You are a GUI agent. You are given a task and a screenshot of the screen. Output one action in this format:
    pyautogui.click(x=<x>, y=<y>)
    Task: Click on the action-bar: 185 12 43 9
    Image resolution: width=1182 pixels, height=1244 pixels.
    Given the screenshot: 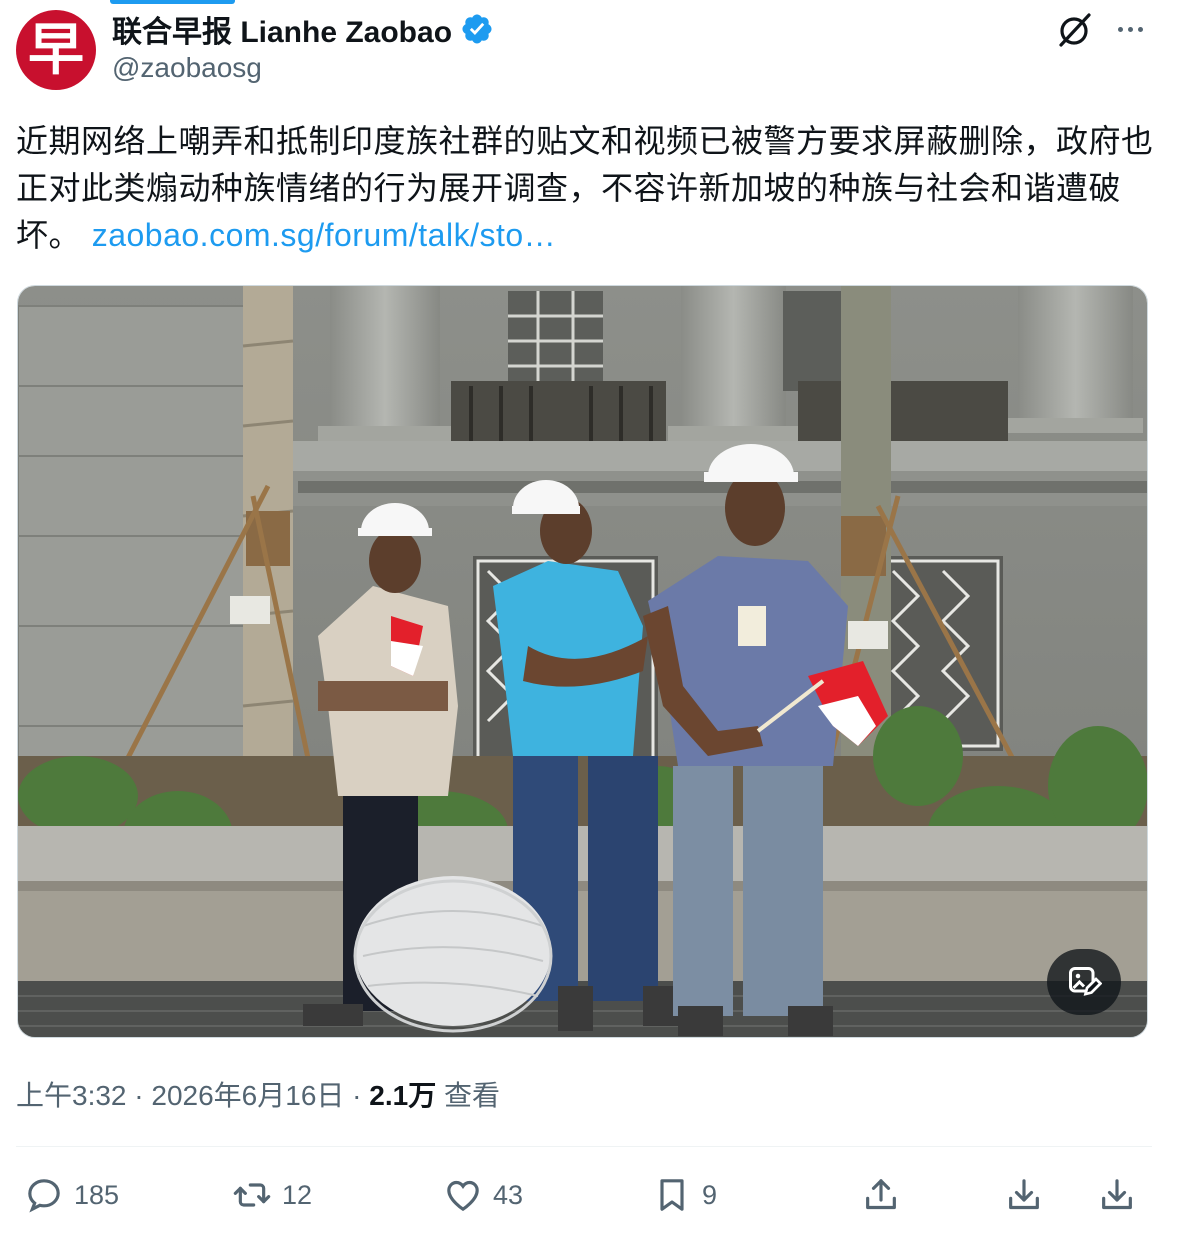 What is the action you would take?
    pyautogui.click(x=591, y=1195)
    